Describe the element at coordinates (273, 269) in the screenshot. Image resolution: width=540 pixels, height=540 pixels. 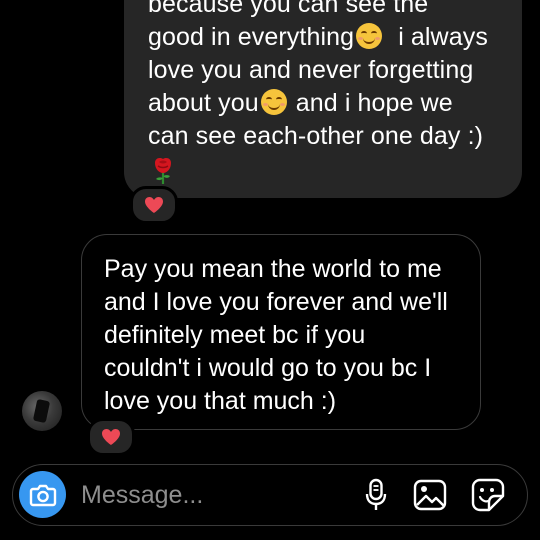
I see `message-line: Pay you mean the world to me` at that location.